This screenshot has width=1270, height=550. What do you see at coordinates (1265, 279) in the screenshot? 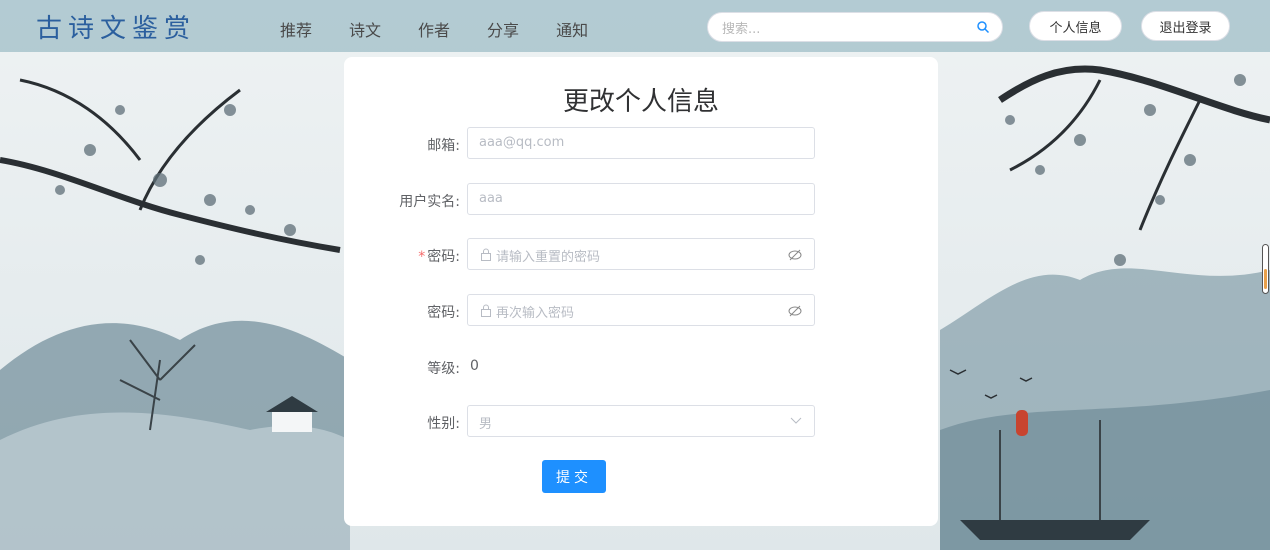
I see `scrollbar-thumb` at bounding box center [1265, 279].